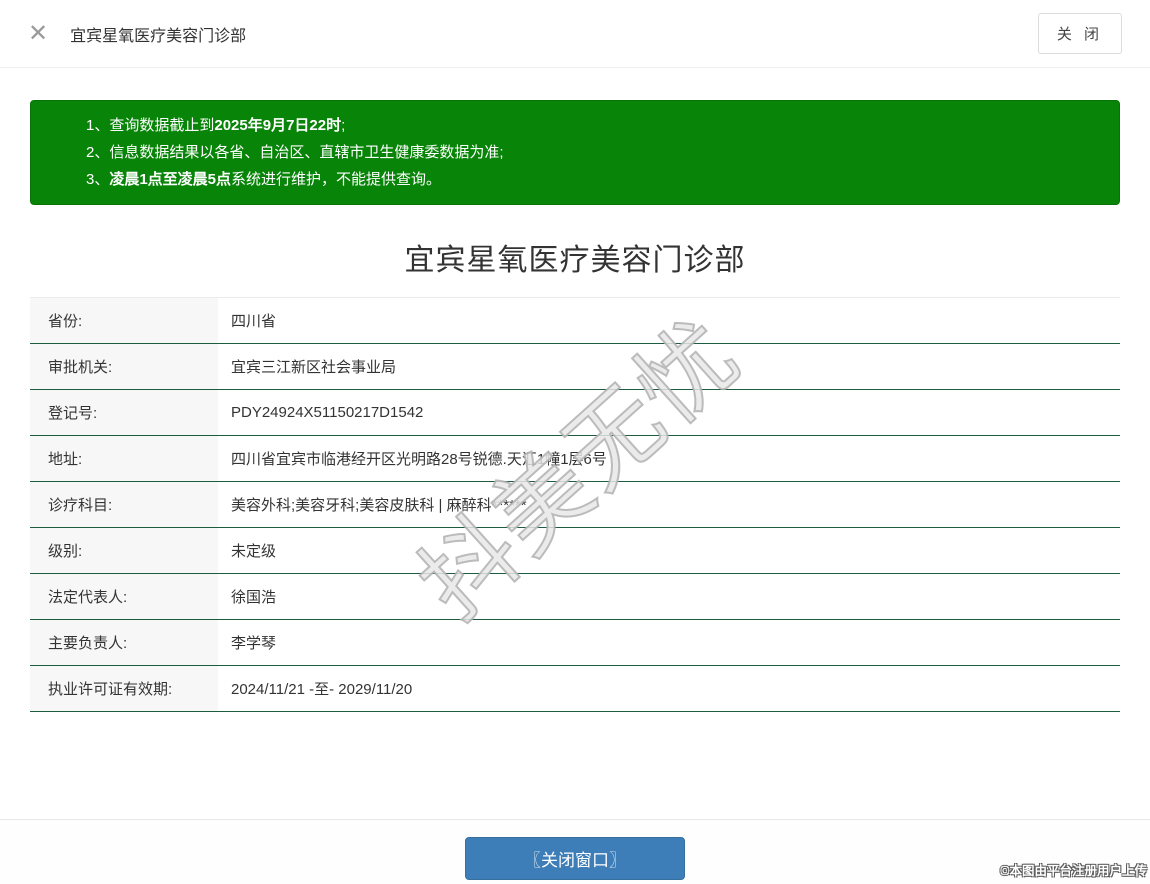 The height and width of the screenshot is (884, 1150). I want to click on notice-line-2-num: 2、, so click(98, 152).